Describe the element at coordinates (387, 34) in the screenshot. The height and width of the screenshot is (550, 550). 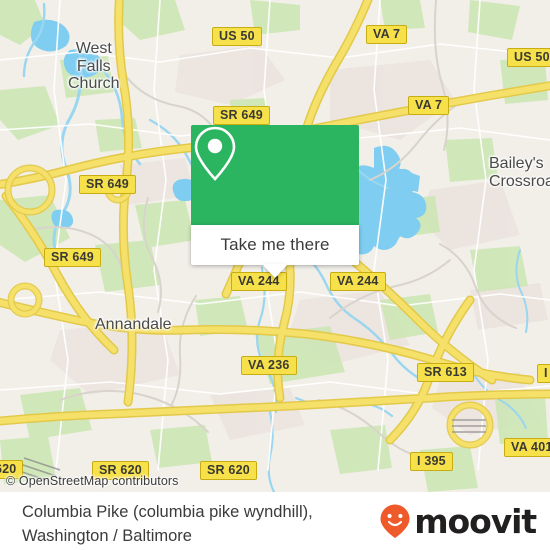
I see `road-shield-va-7-north: VA 7` at that location.